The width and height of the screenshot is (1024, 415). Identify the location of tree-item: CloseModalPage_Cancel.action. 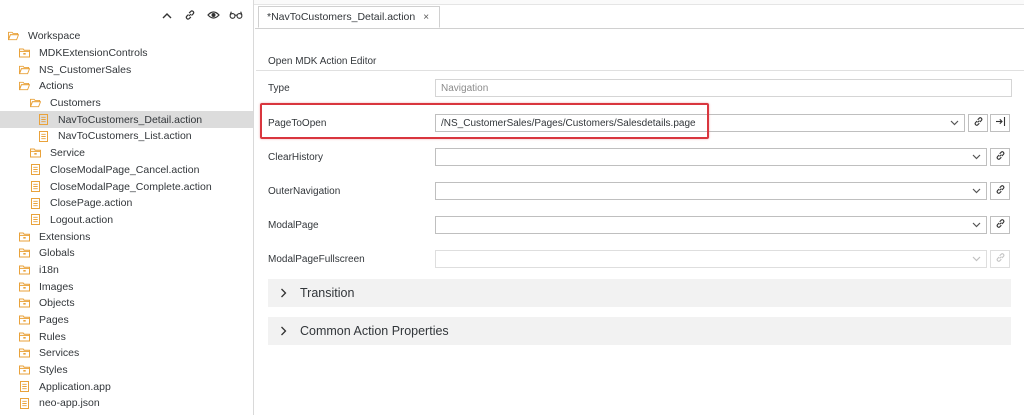
(126, 170).